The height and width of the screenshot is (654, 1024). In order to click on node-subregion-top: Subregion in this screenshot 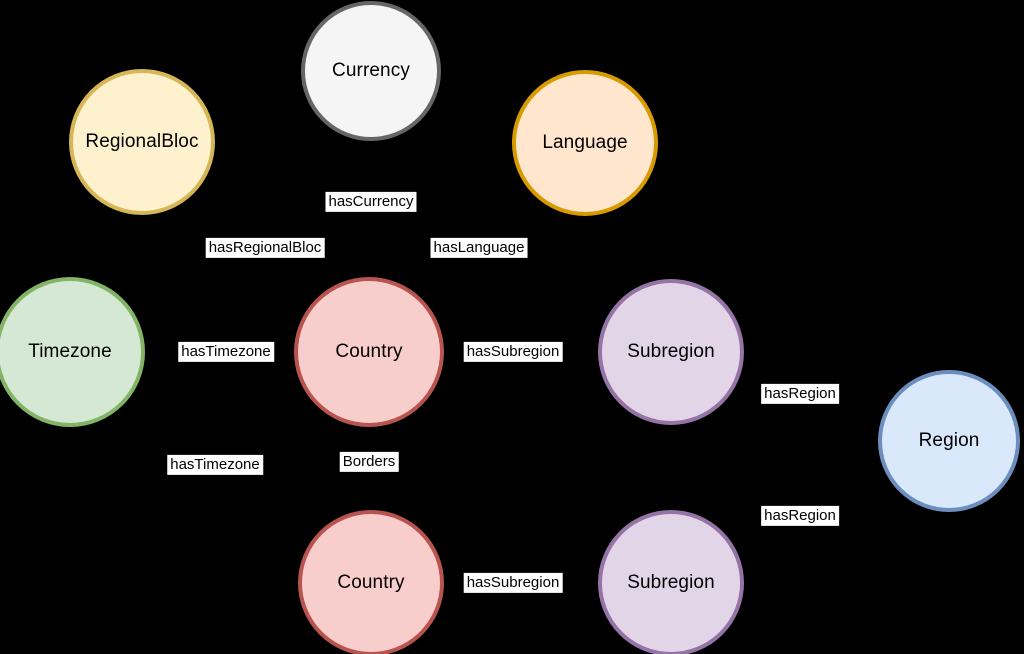, I will do `click(671, 352)`.